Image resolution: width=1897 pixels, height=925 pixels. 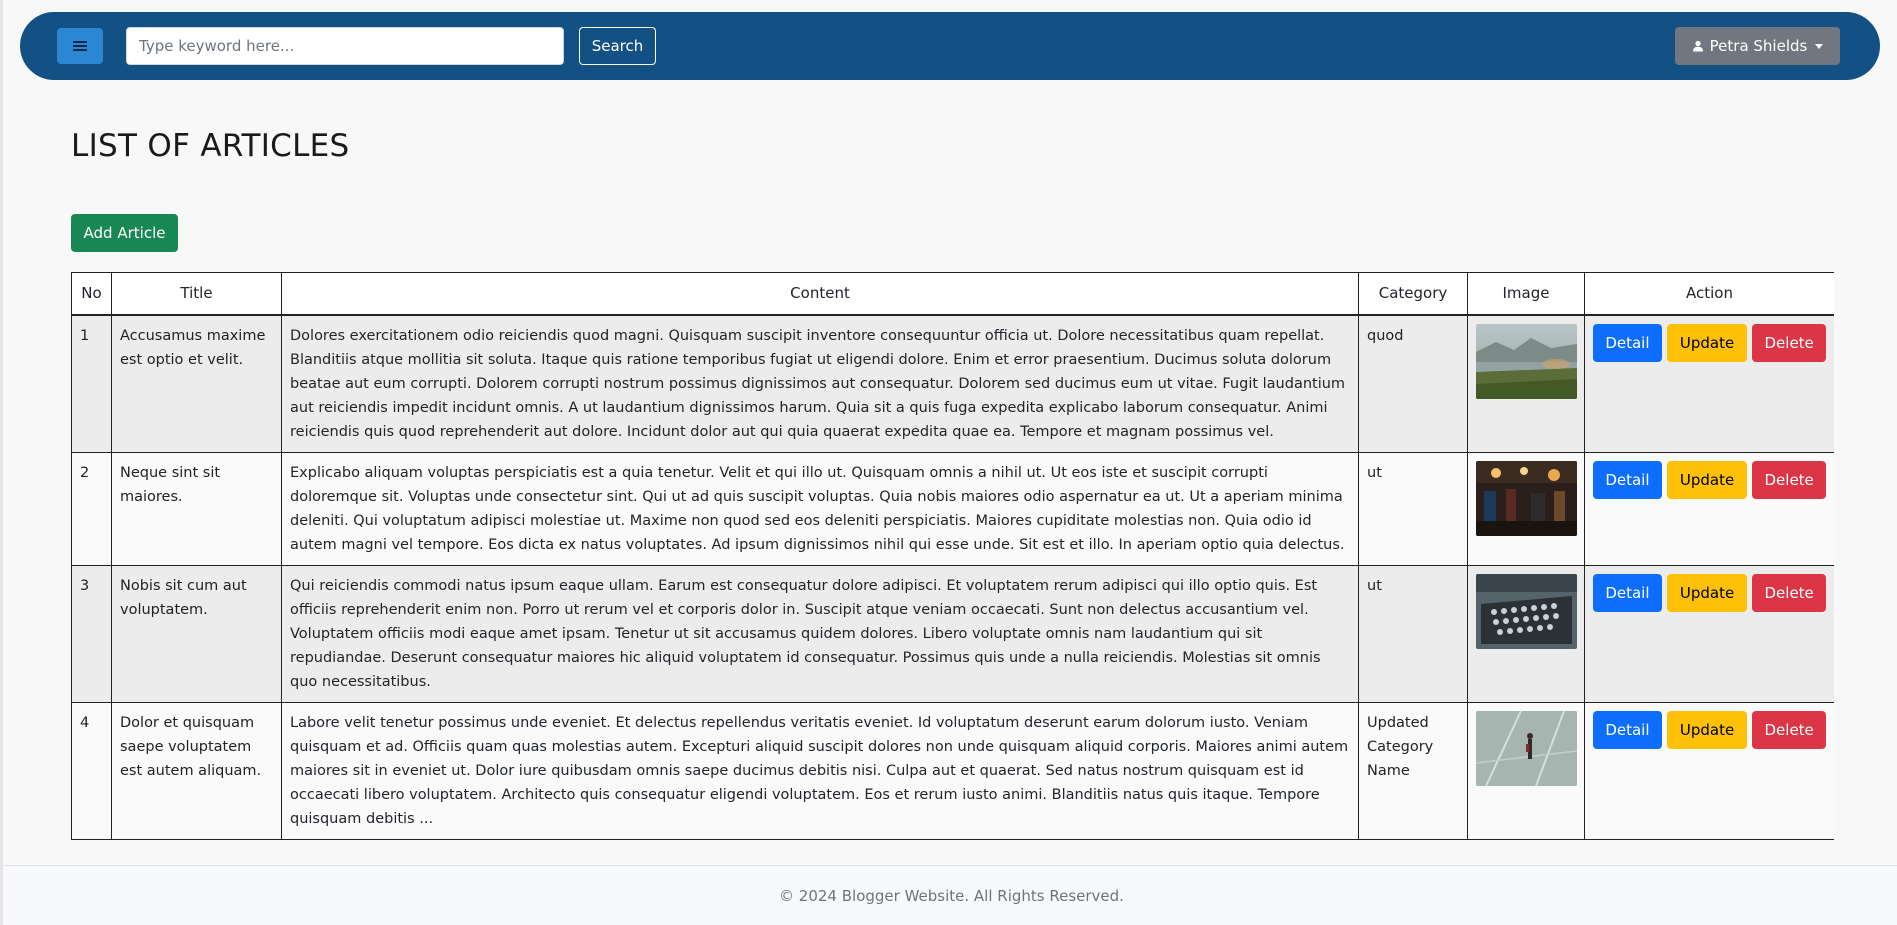 I want to click on header-content: Content, so click(x=820, y=293).